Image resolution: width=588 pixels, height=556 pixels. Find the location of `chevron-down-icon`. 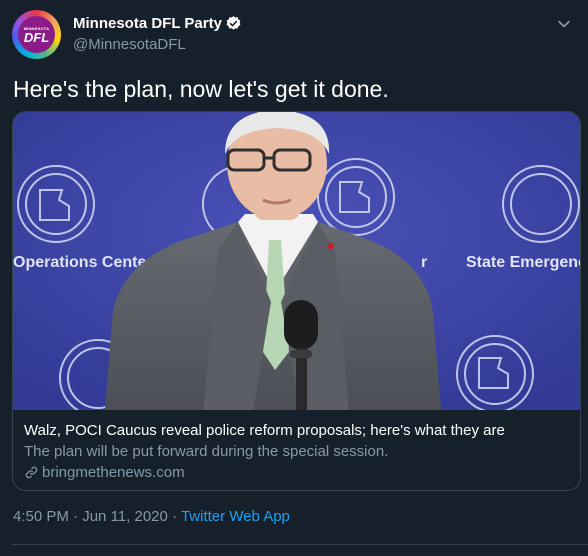

chevron-down-icon is located at coordinates (564, 24).